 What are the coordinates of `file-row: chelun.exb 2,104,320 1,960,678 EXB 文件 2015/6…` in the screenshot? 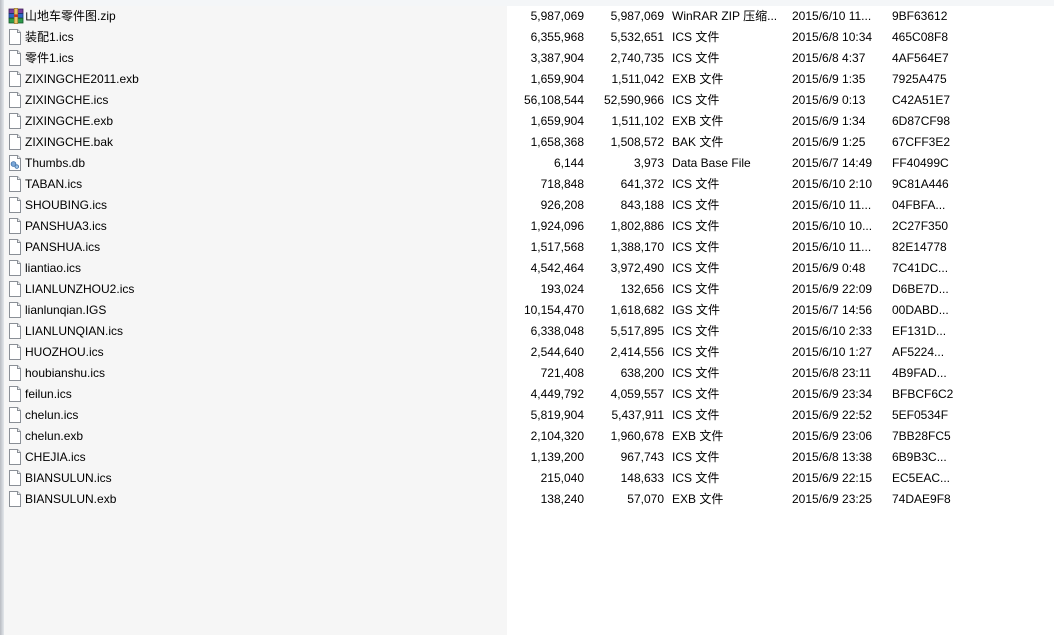 It's located at (484, 436).